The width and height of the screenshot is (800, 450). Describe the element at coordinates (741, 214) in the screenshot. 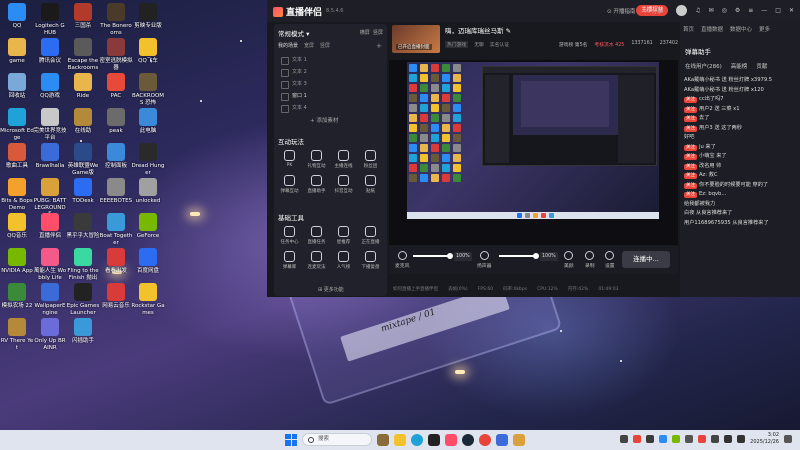

I see `chat-message: 白夜 从良言推荐来了` at that location.